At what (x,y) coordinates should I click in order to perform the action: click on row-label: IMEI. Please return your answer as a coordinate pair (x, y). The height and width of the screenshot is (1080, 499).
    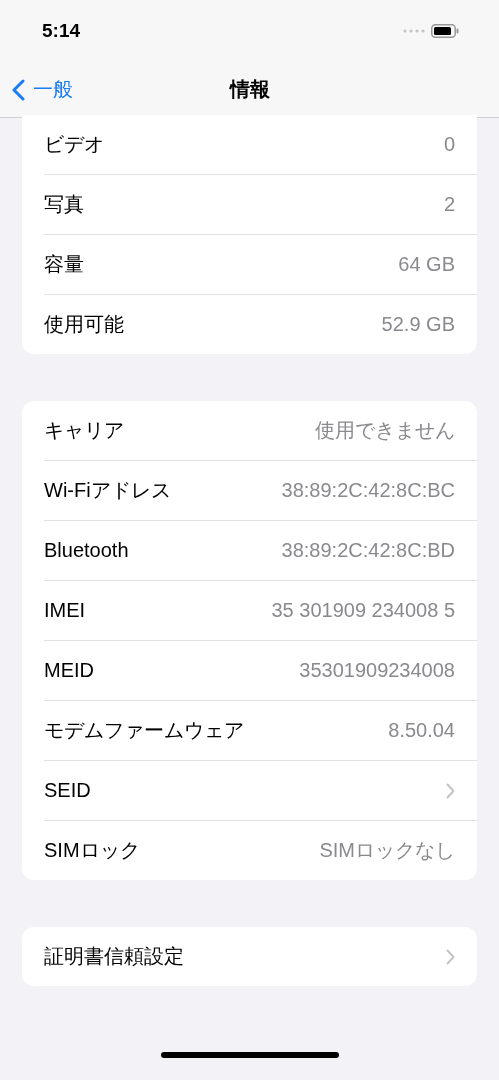
    Looking at the image, I should click on (65, 610).